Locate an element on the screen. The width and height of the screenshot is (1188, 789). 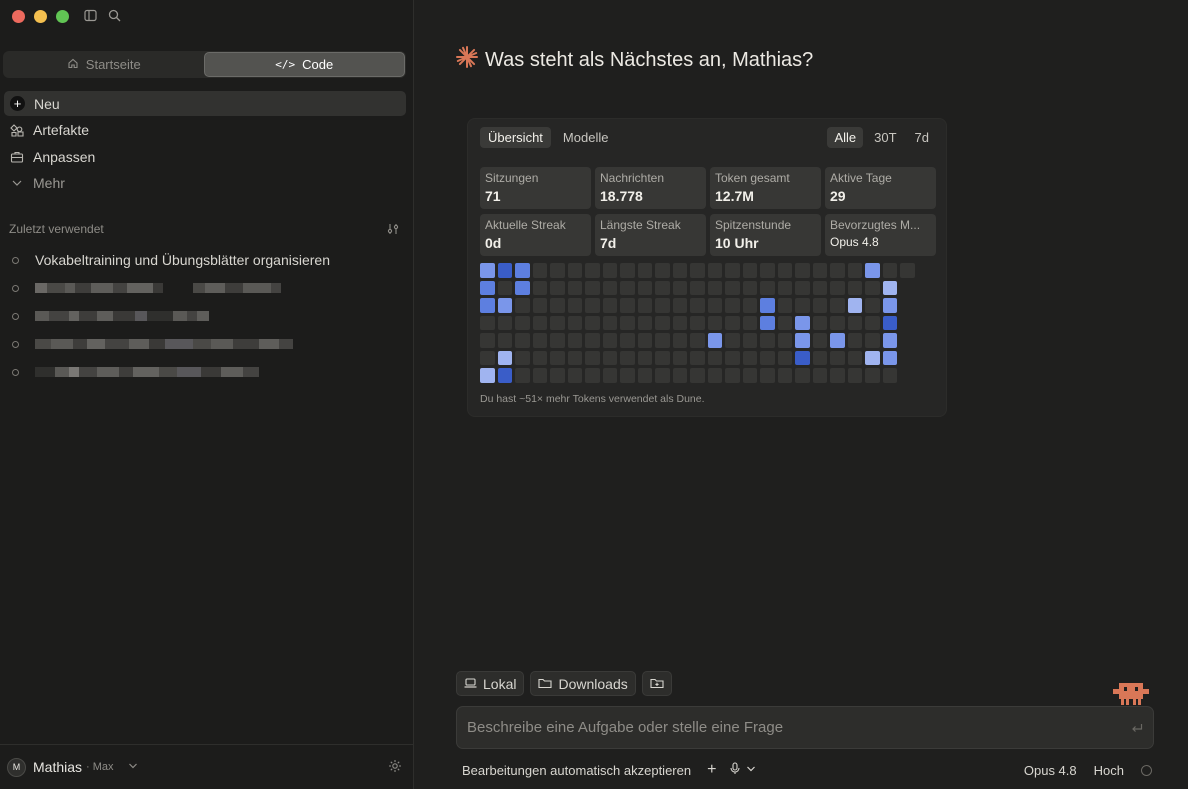
auto-accept-toggle: Bearbeitungen automatisch akzeptieren is located at coordinates (576, 770).